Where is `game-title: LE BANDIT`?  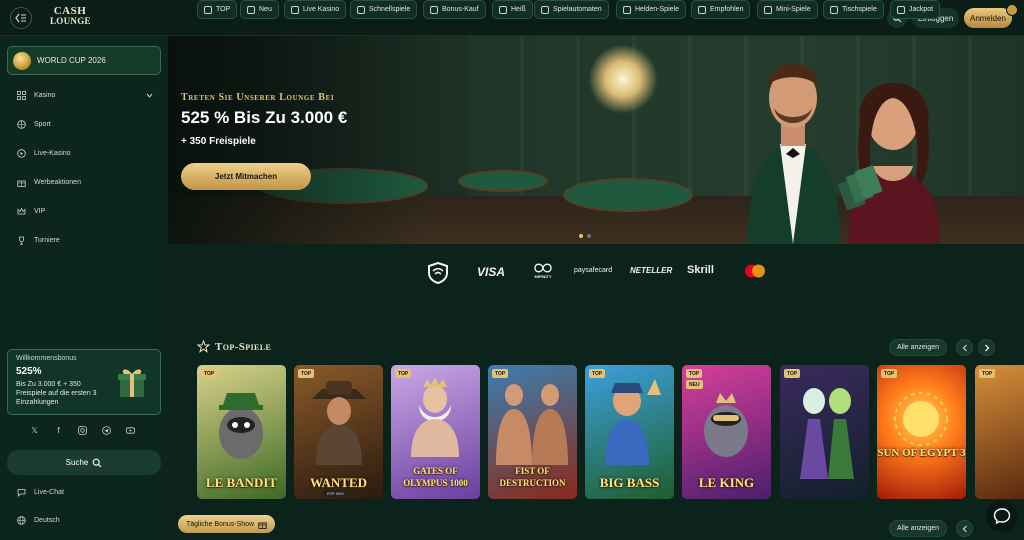 game-title: LE BANDIT is located at coordinates (241, 482).